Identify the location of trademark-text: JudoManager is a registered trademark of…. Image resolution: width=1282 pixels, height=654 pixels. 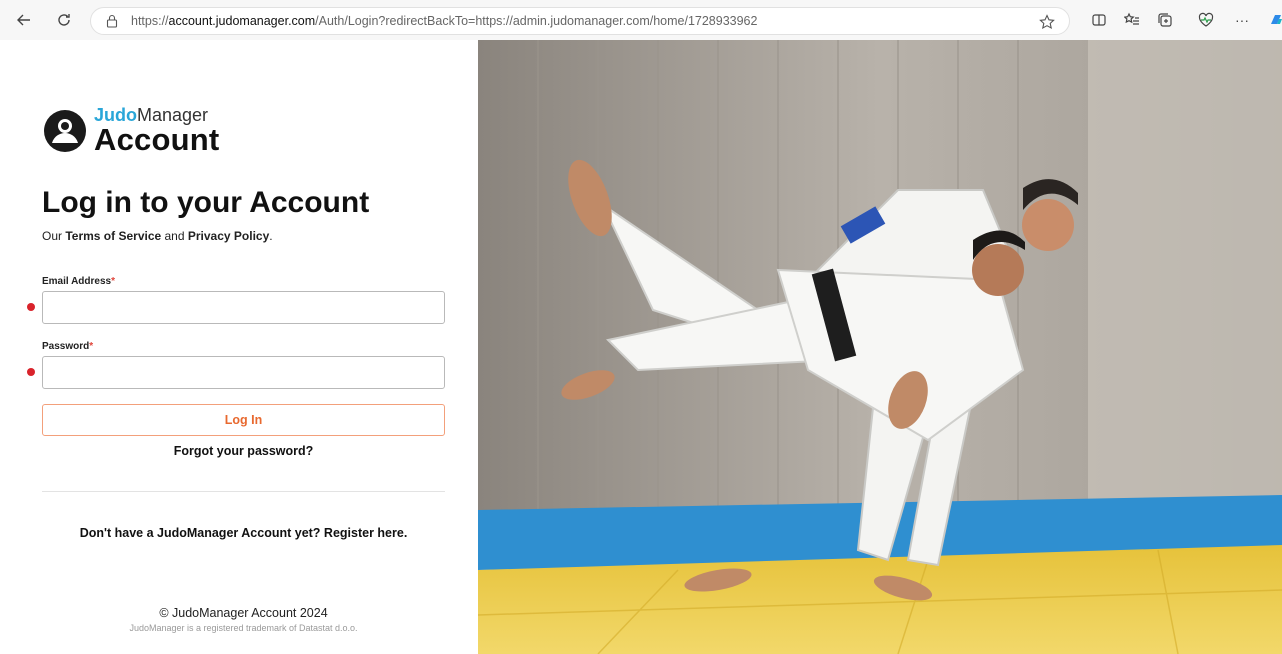
(243, 628).